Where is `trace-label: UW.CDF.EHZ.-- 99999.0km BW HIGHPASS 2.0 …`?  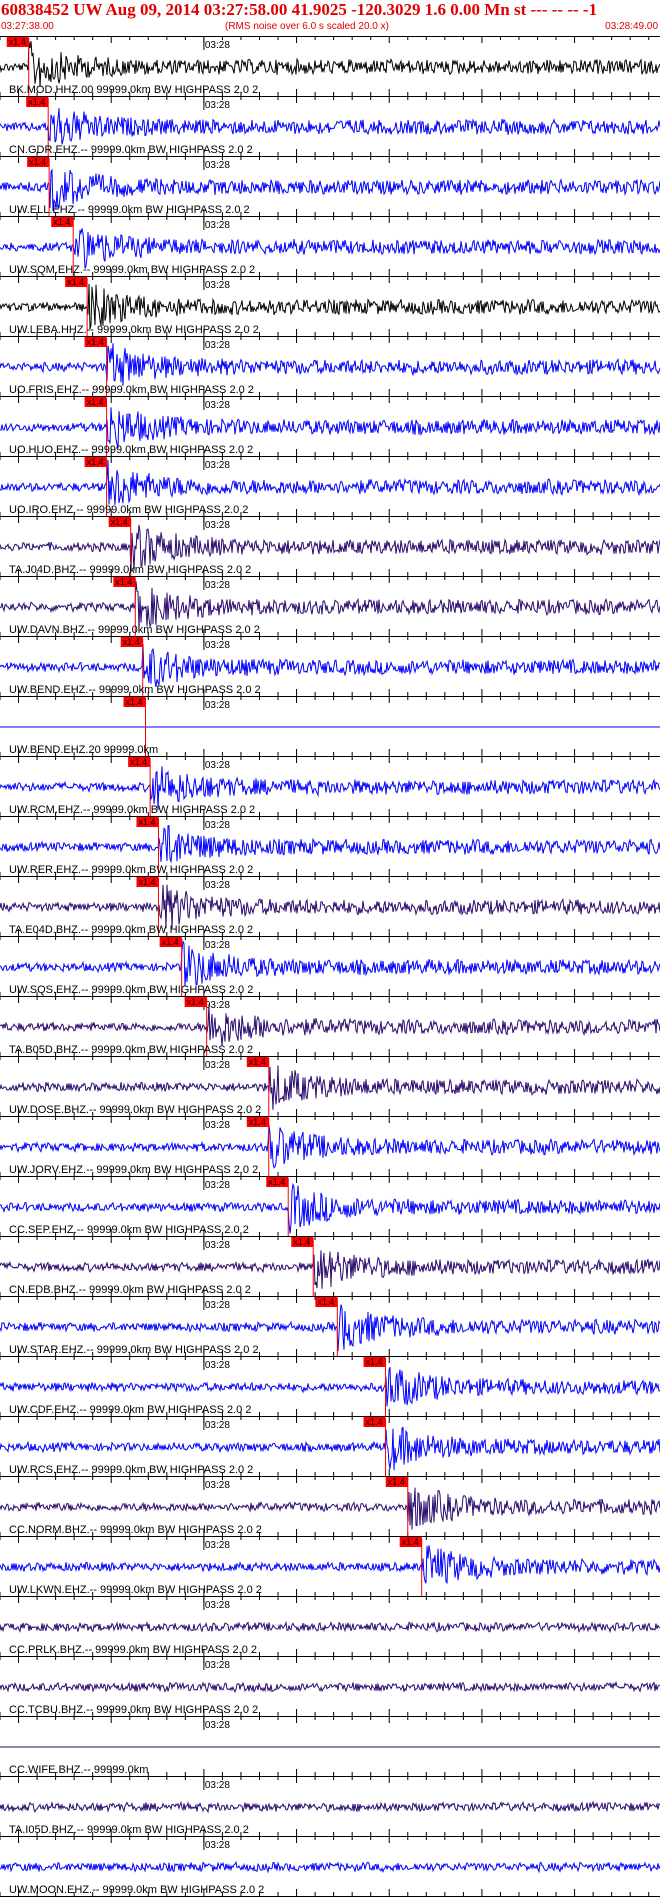
trace-label: UW.CDF.EHZ.-- 99999.0km BW HIGHPASS 2.0 … is located at coordinates (130, 1410).